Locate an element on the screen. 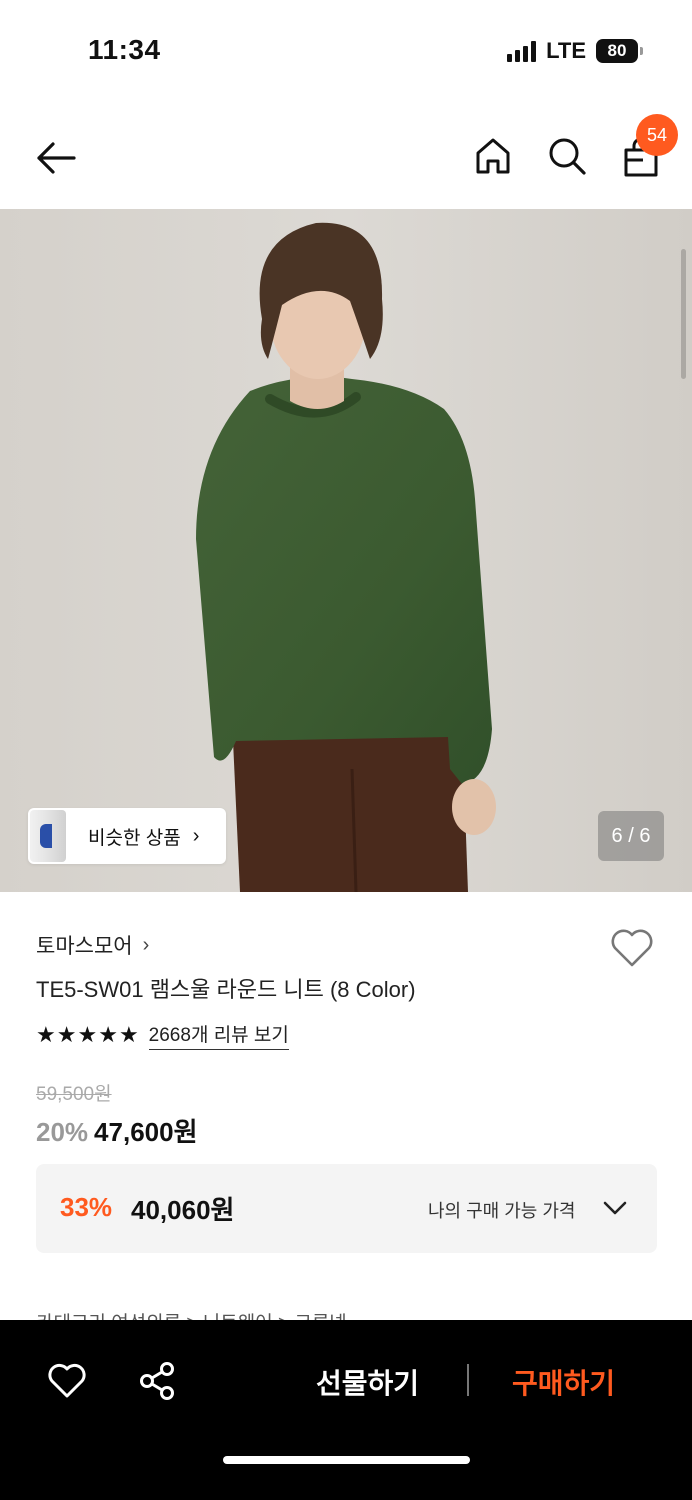 This screenshot has width=692, height=1500. network-type: LTE is located at coordinates (566, 50).